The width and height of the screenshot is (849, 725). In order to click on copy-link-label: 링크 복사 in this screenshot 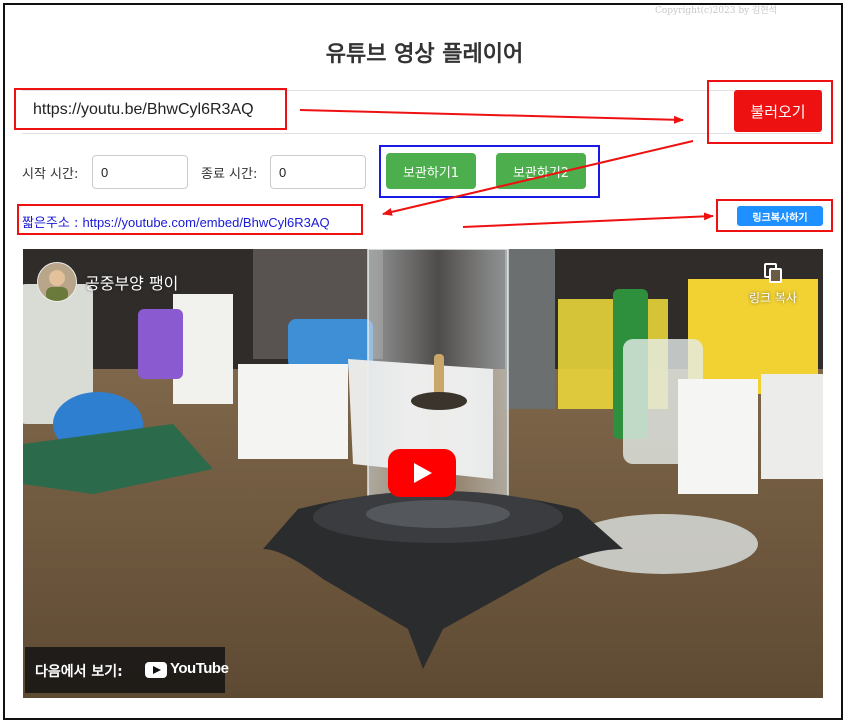, I will do `click(773, 298)`.